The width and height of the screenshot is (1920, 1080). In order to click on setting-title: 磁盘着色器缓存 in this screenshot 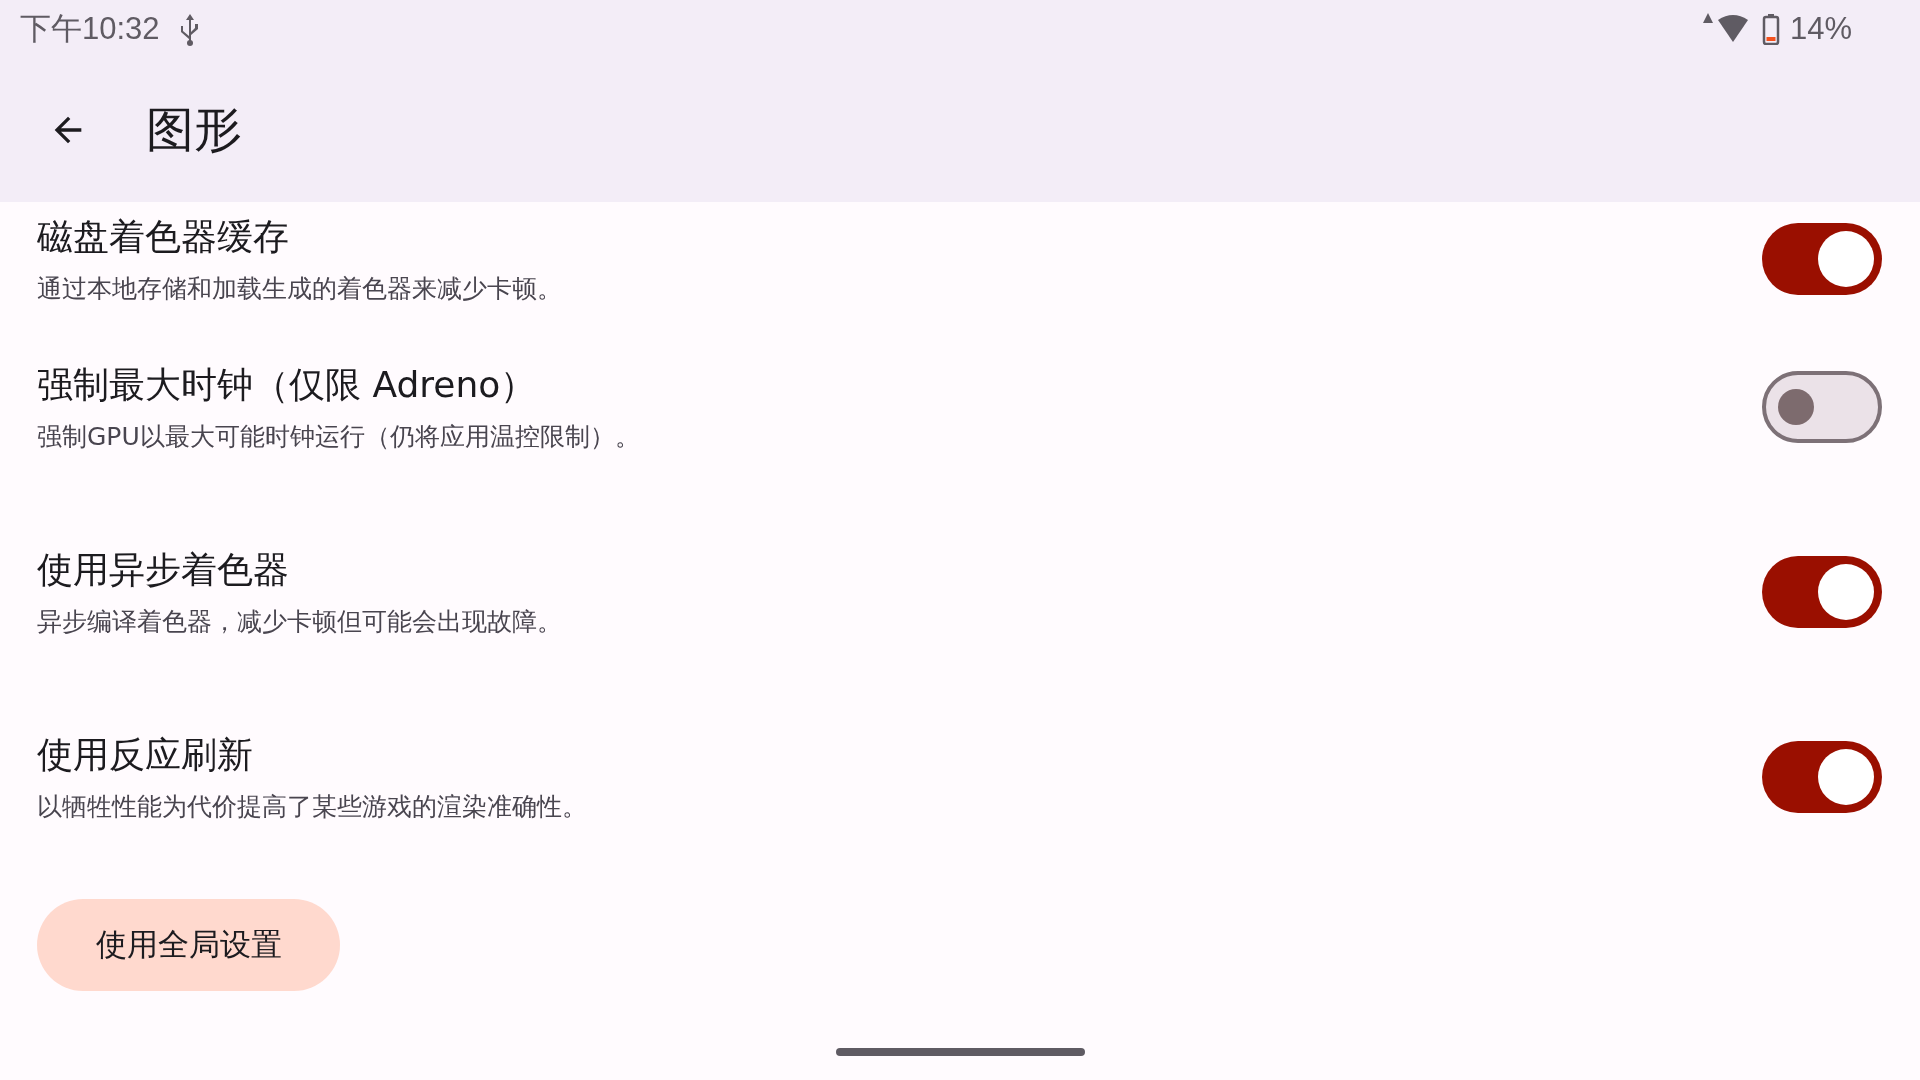, I will do `click(163, 237)`.